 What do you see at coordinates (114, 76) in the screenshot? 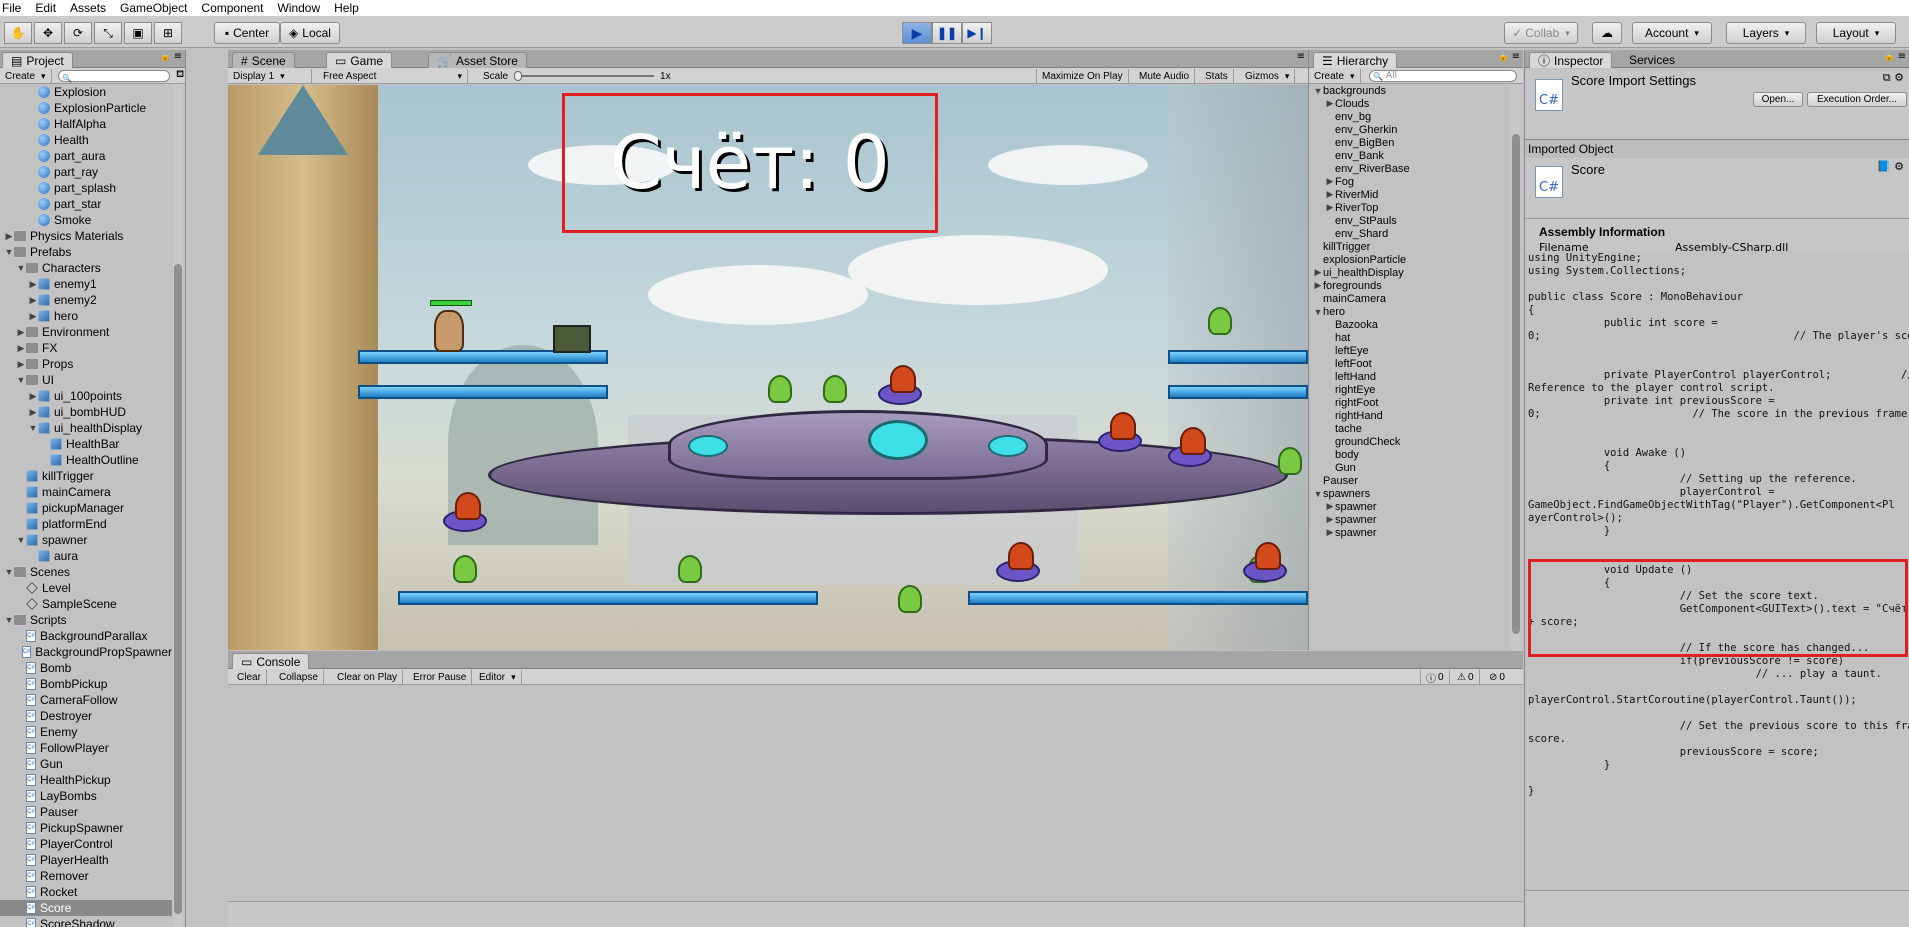
I see `project-search-input: 🔍` at bounding box center [114, 76].